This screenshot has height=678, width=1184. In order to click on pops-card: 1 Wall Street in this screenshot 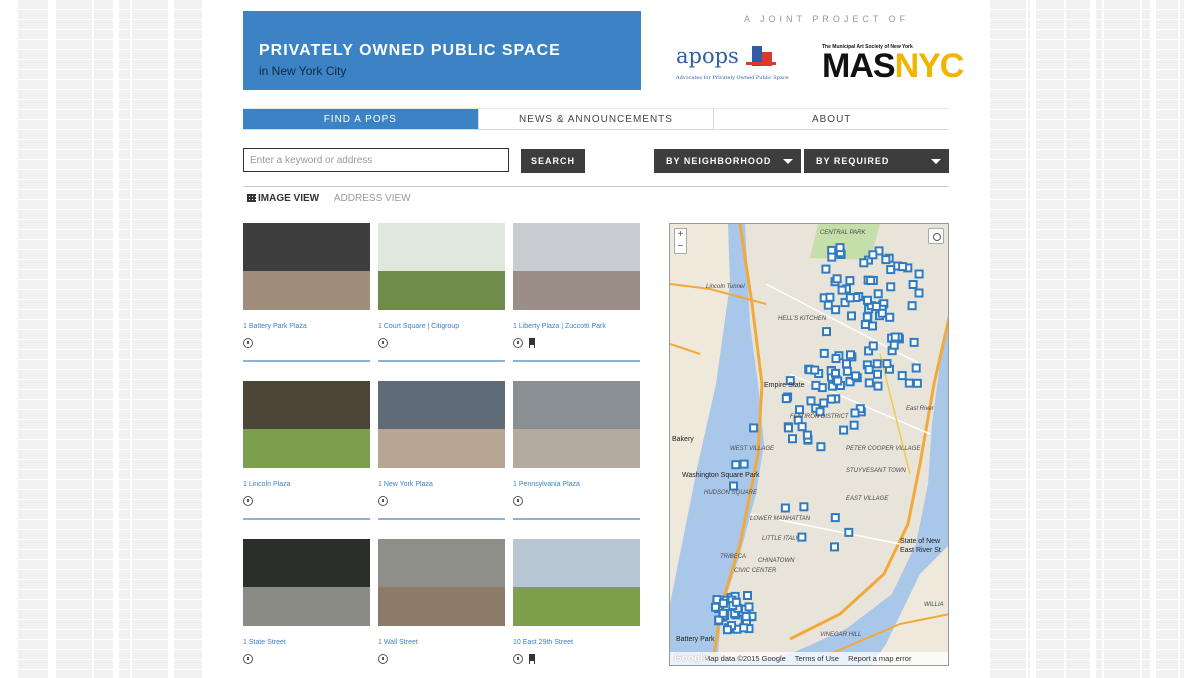, I will do `click(441, 602)`.